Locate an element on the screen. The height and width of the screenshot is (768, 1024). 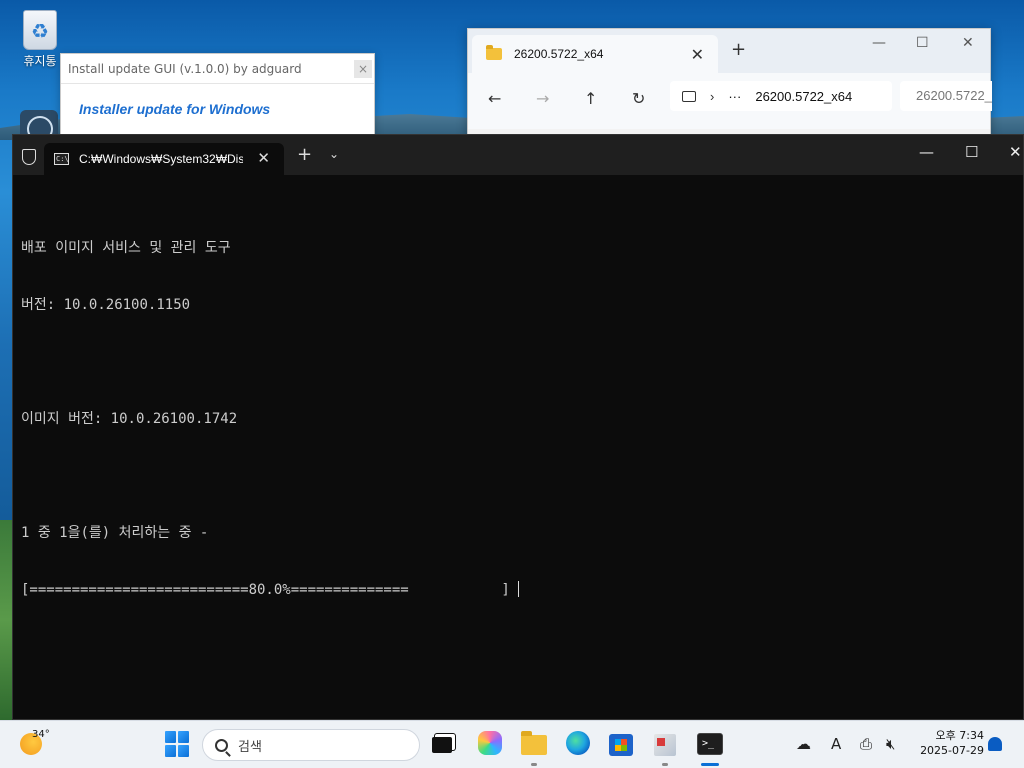
chevron-right-icon: › is located at coordinates (712, 96).